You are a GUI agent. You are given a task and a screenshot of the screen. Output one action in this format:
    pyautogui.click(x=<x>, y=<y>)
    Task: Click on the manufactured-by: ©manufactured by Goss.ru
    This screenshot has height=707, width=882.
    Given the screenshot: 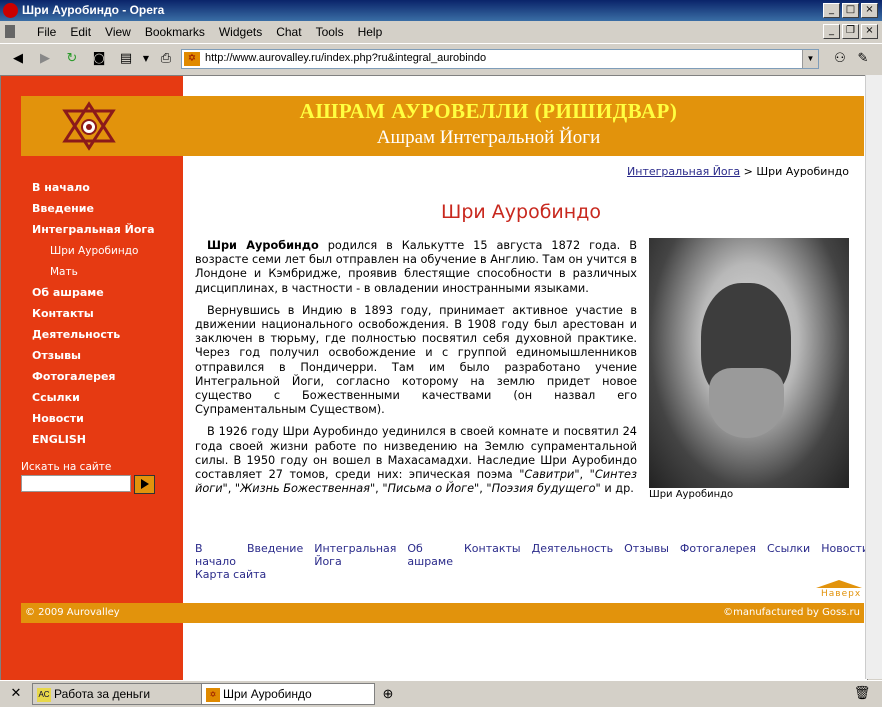 What is the action you would take?
    pyautogui.click(x=791, y=612)
    